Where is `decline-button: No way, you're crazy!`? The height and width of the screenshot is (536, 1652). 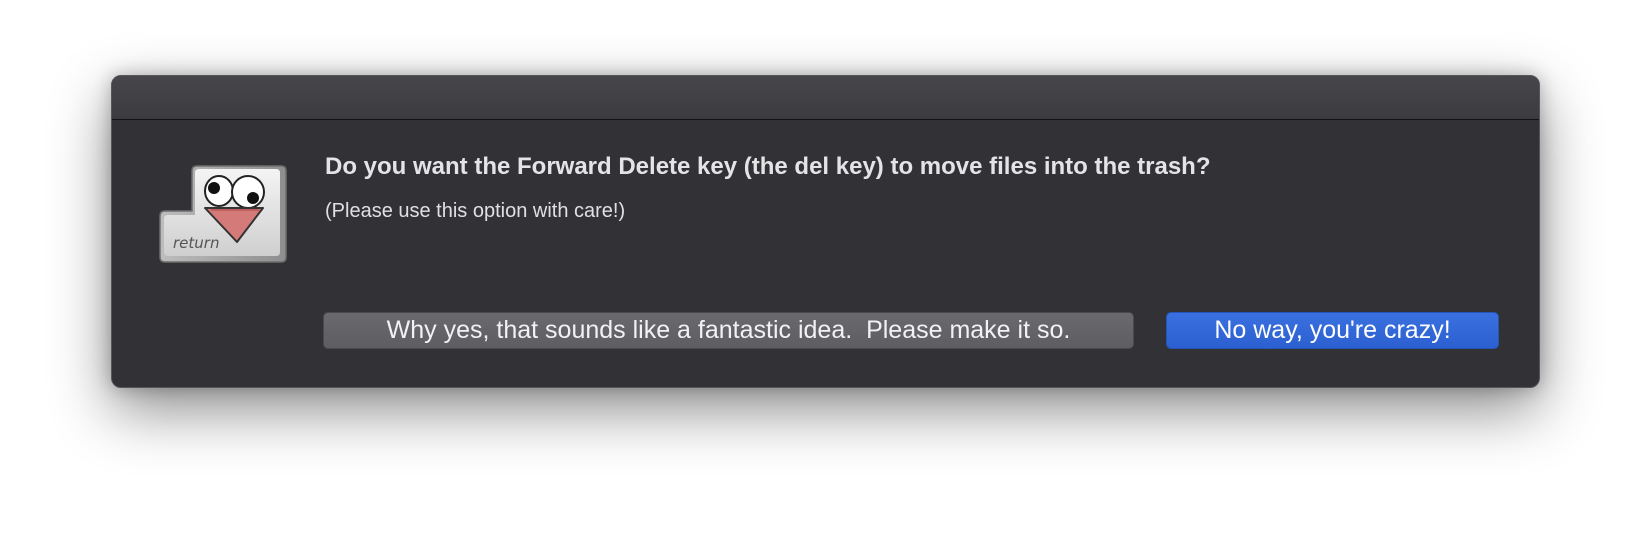 decline-button: No way, you're crazy! is located at coordinates (1332, 330).